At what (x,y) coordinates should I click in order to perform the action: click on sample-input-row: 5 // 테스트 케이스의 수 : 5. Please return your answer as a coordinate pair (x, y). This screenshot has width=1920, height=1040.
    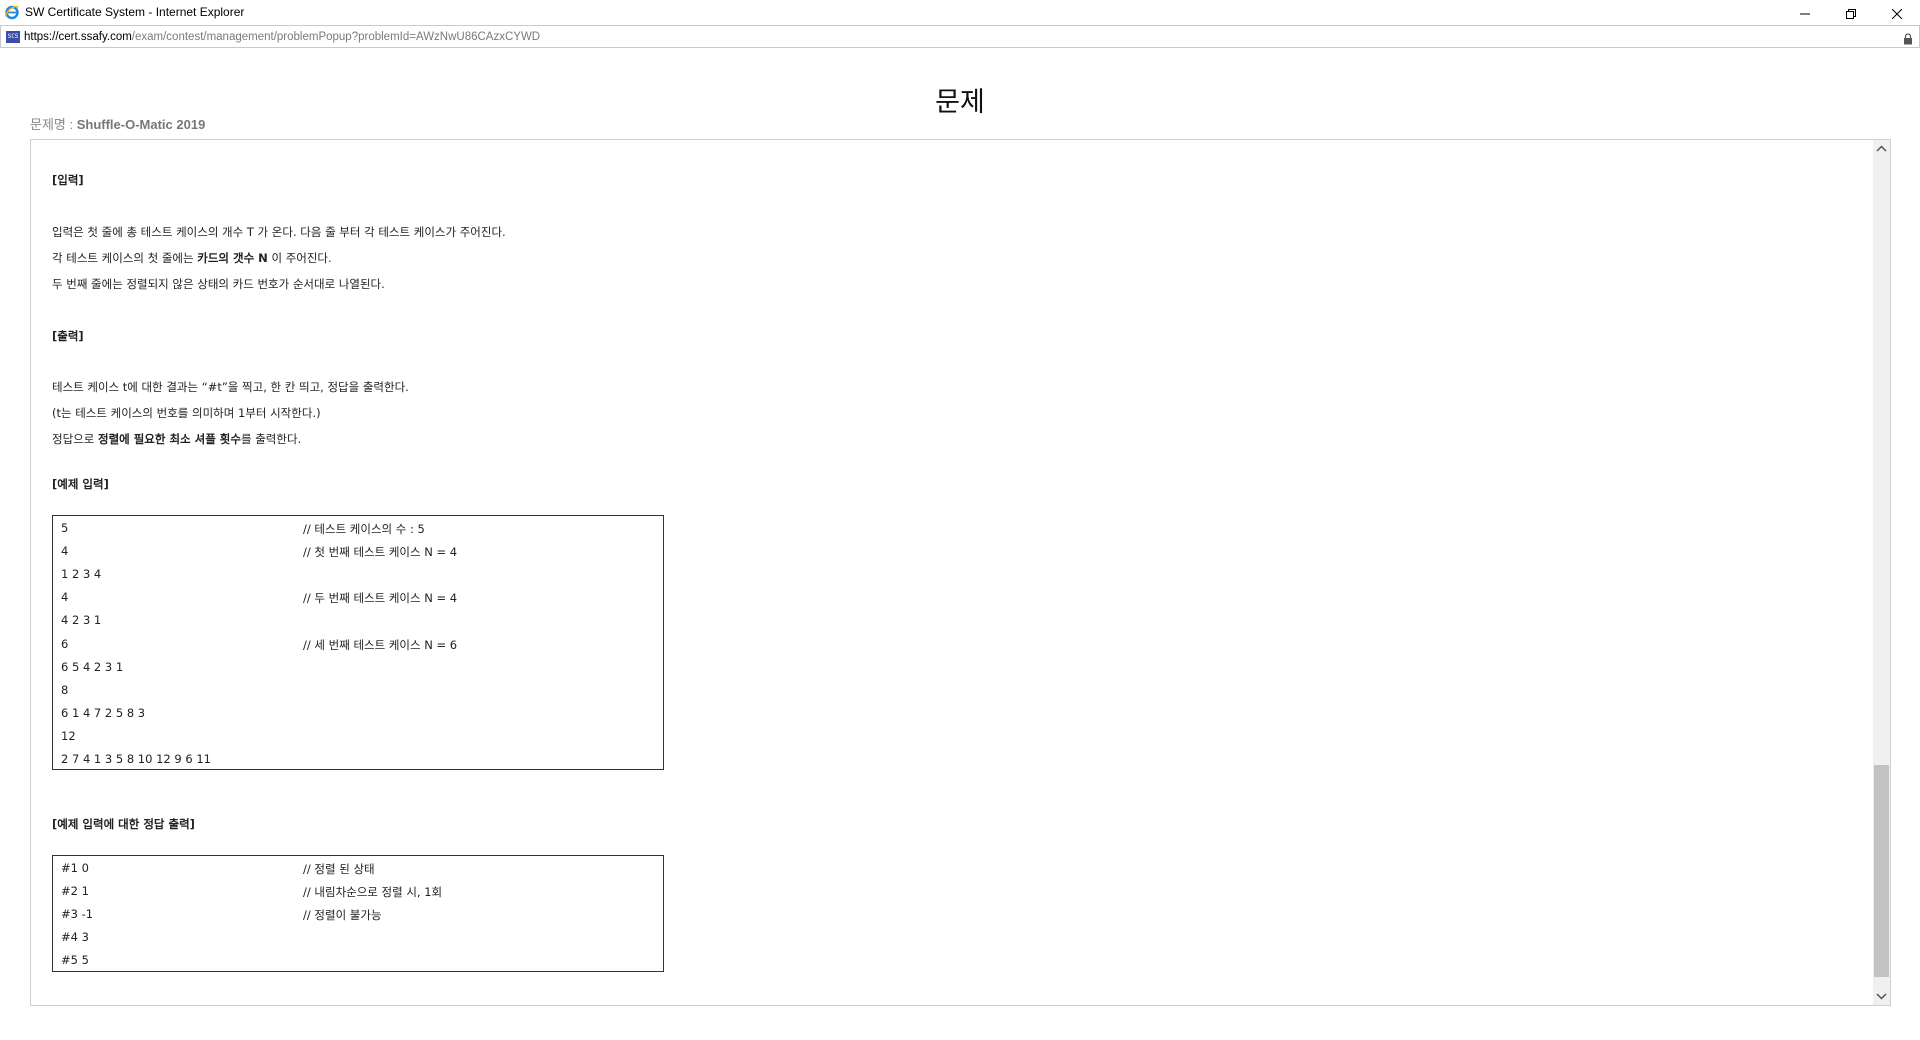
    Looking at the image, I should click on (356, 530).